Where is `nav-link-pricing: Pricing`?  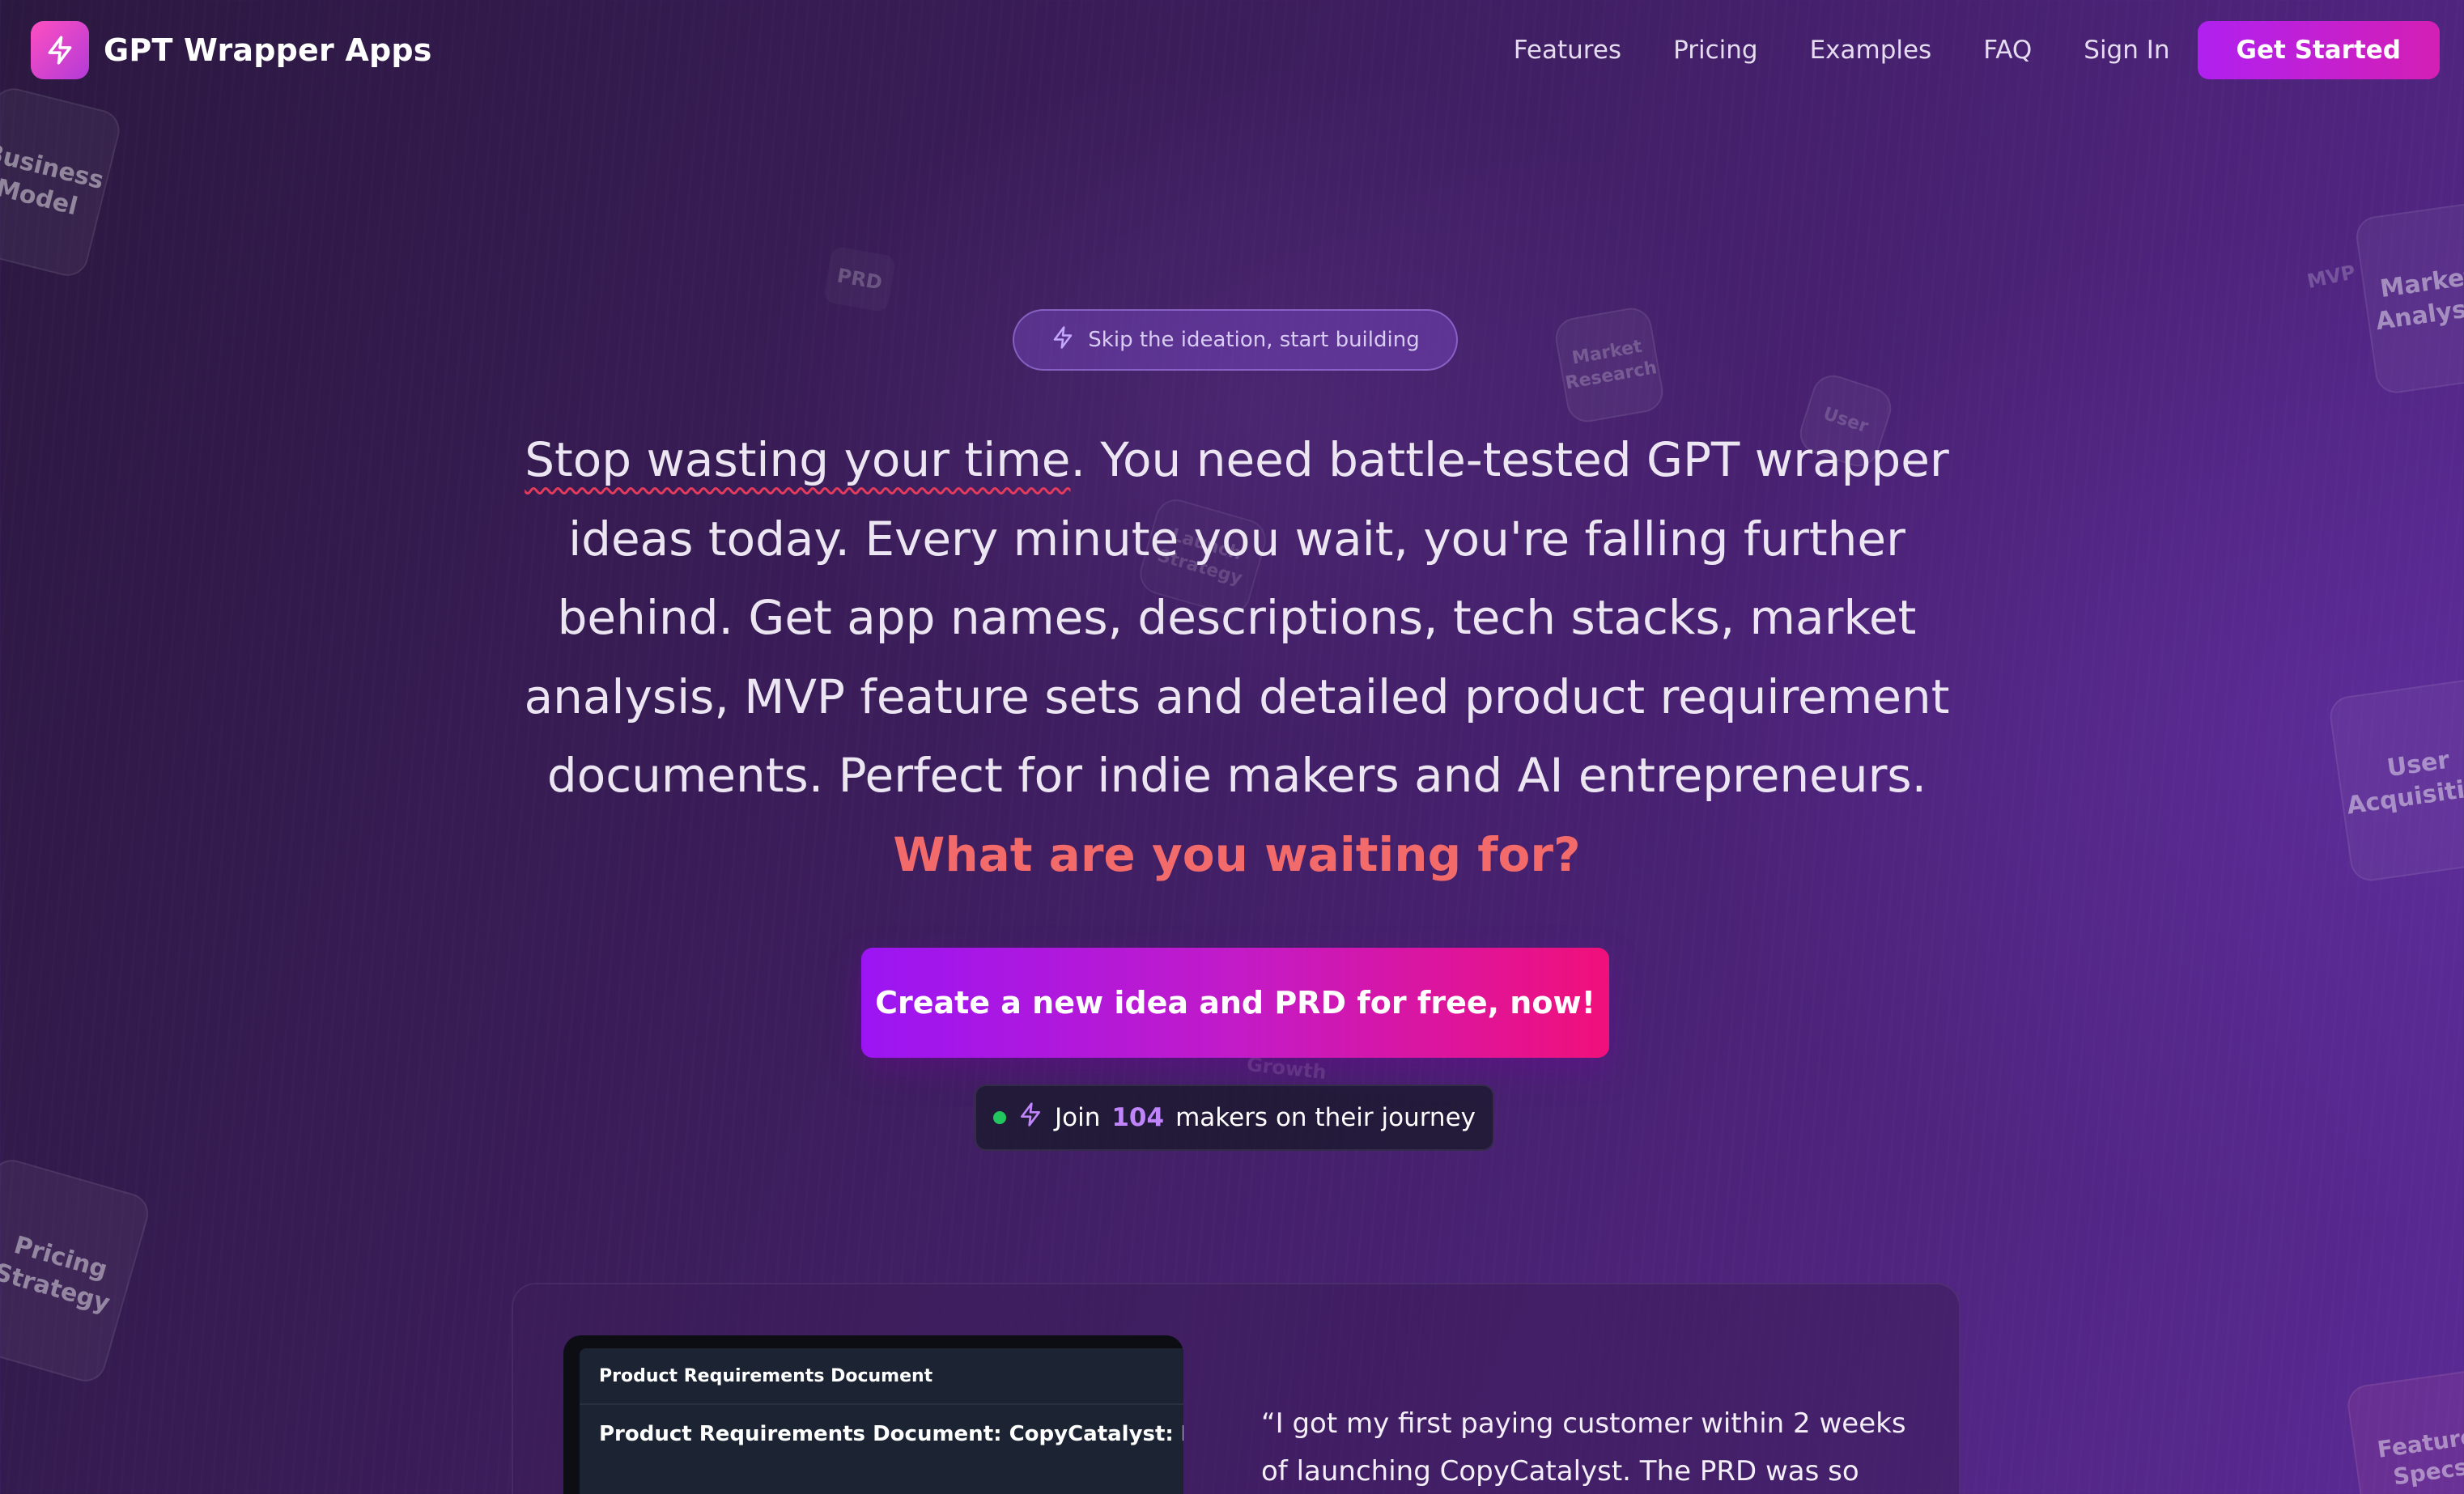
nav-link-pricing: Pricing is located at coordinates (1716, 50).